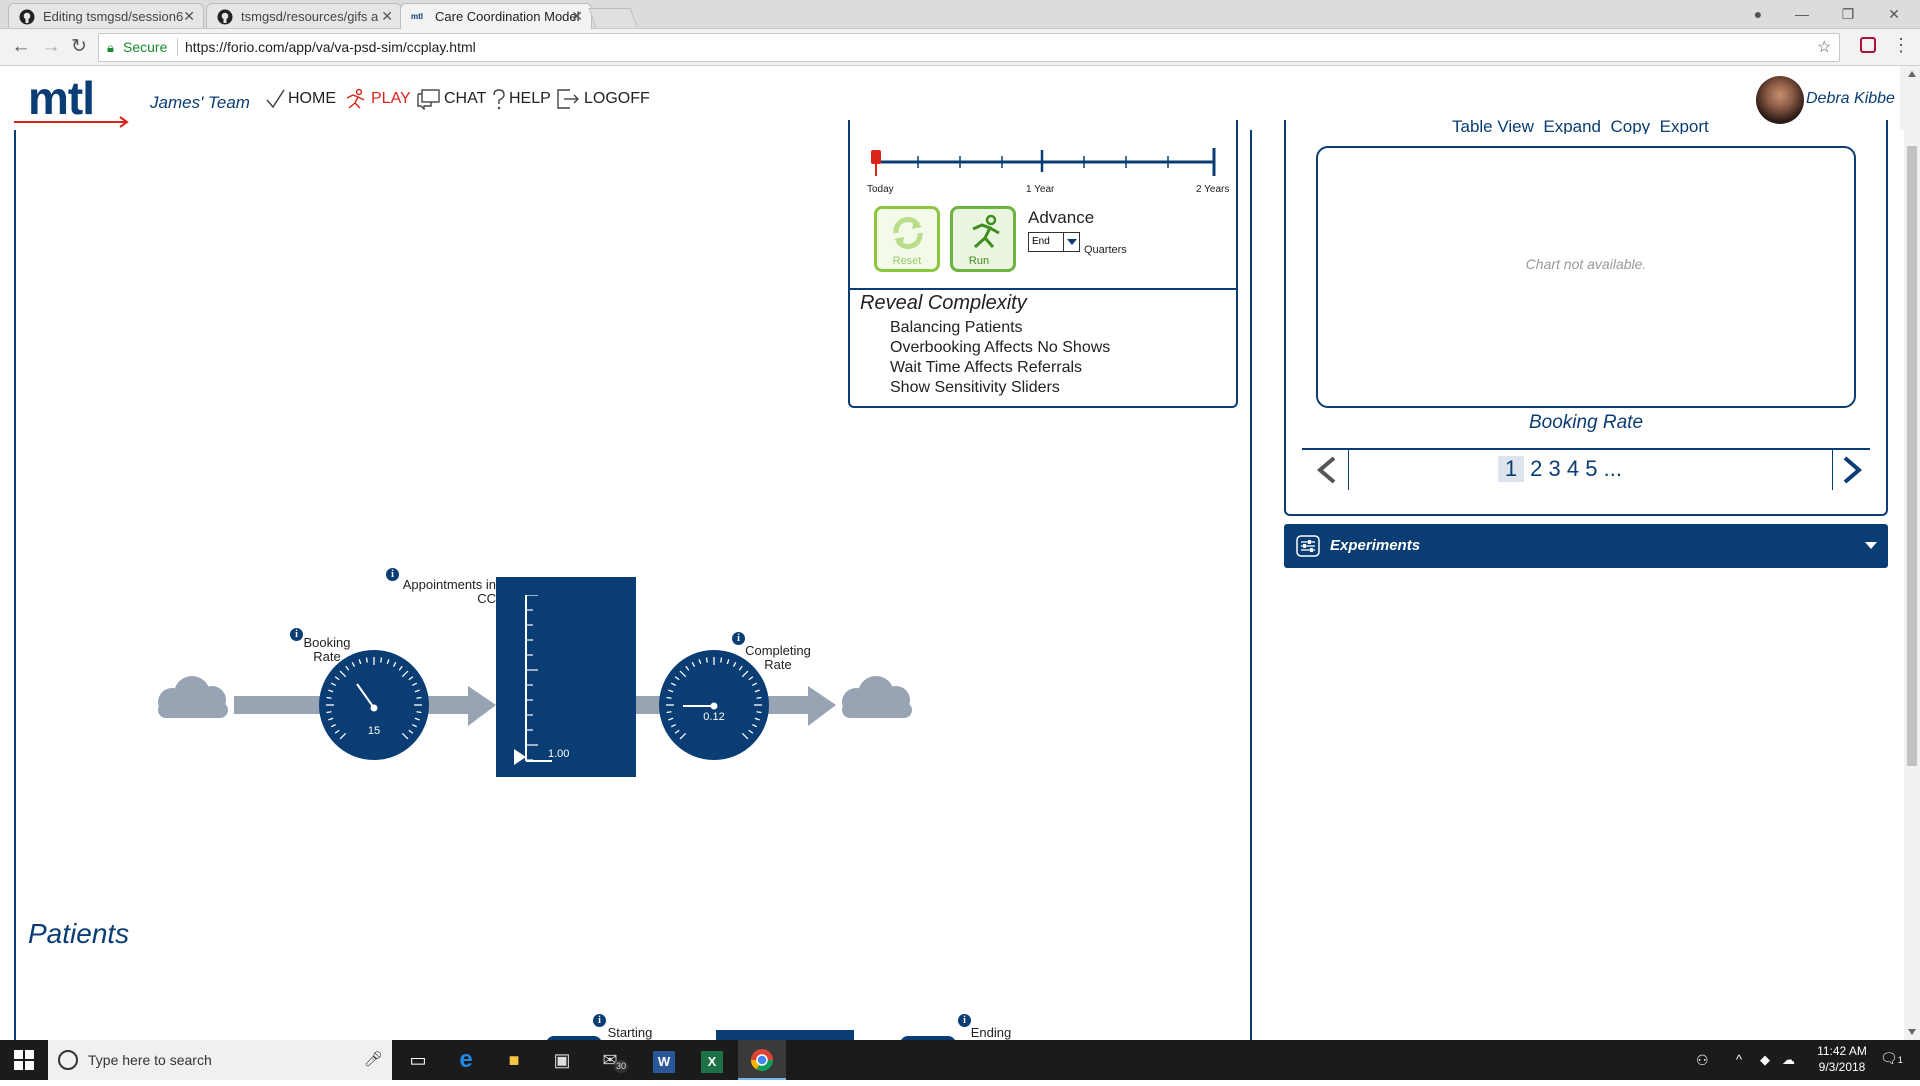 This screenshot has width=1920, height=1086. I want to click on column-divider, so click(1251, 585).